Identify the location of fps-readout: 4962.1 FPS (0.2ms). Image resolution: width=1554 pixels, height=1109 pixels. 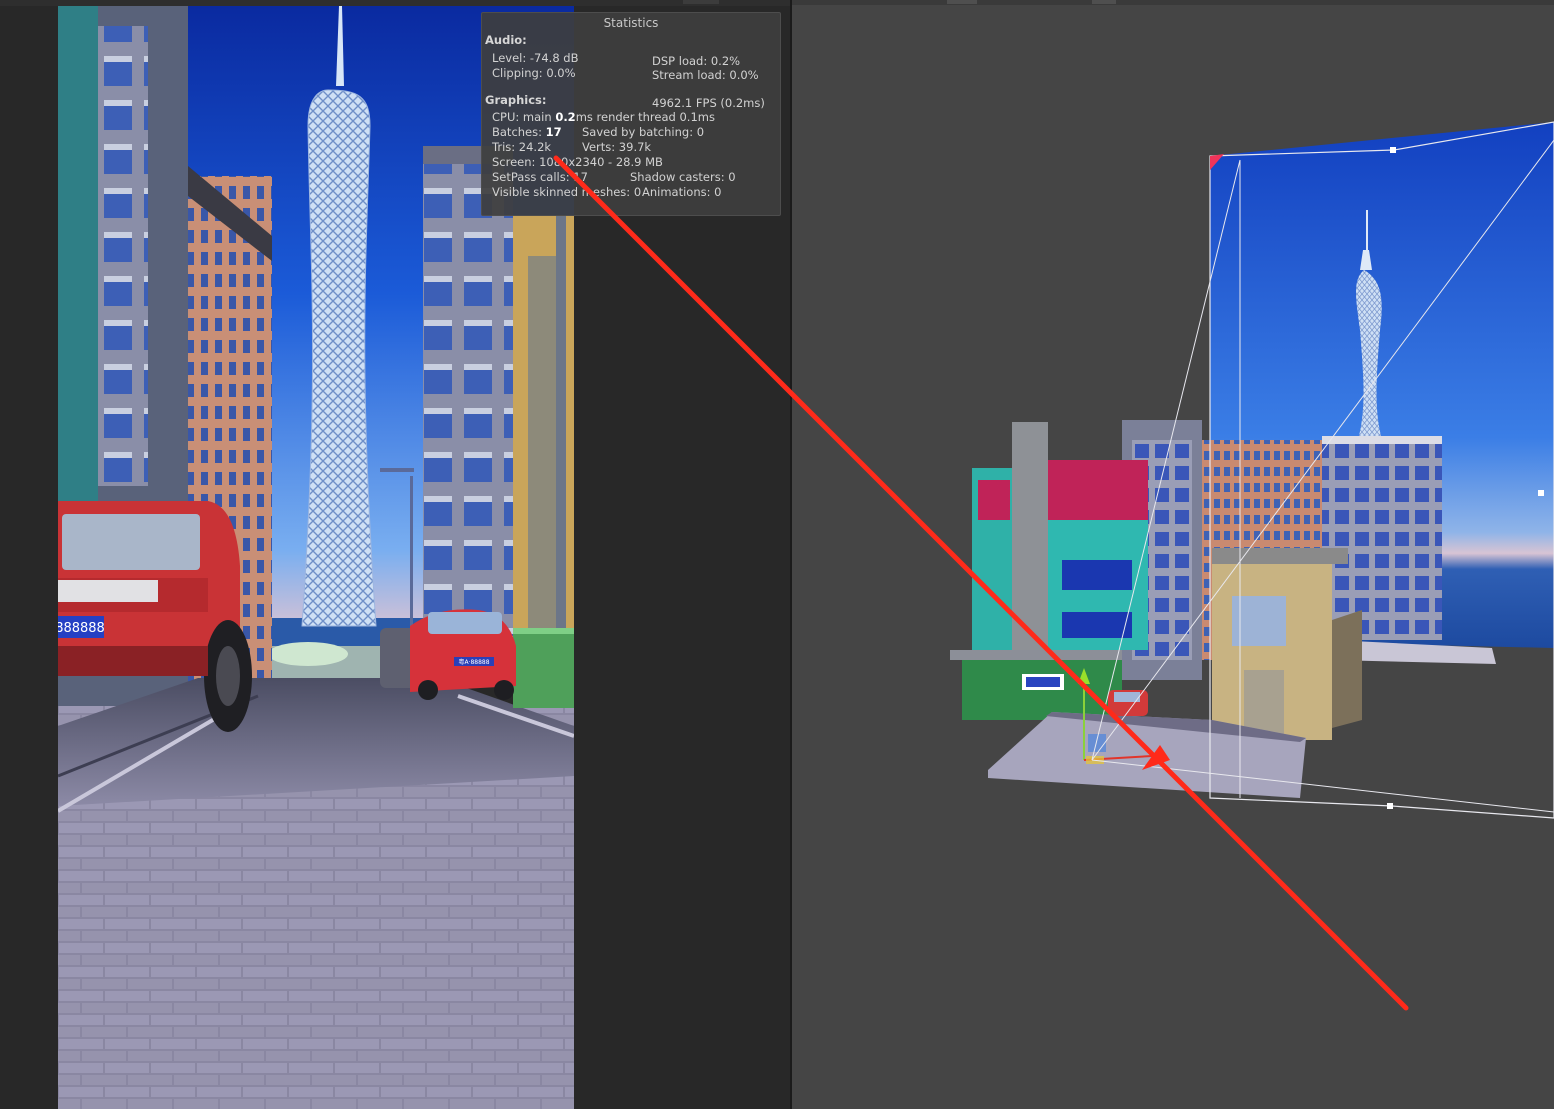
(708, 103).